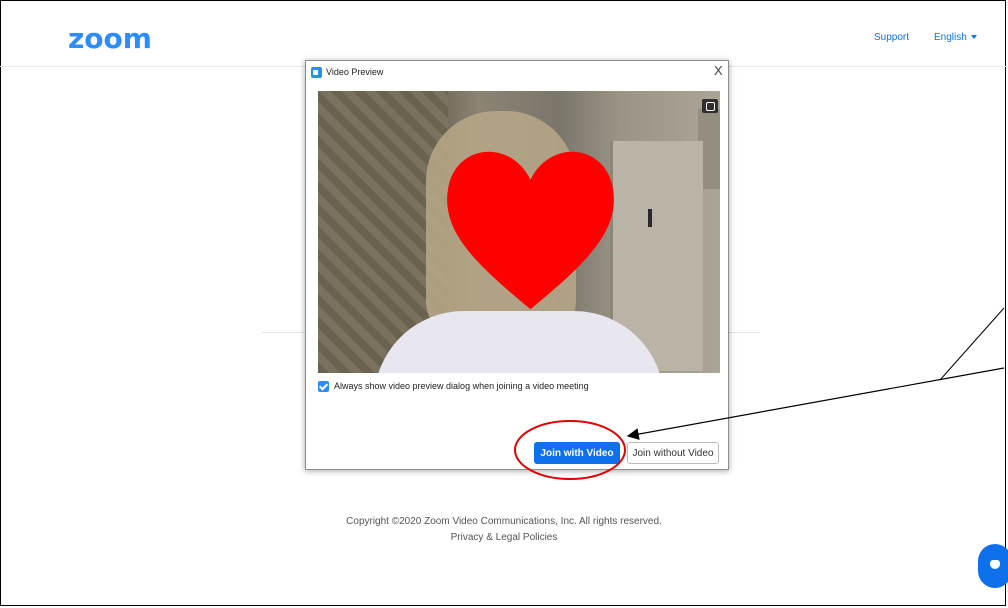  Describe the element at coordinates (323, 386) in the screenshot. I see `always-show-preview-checkbox` at that location.